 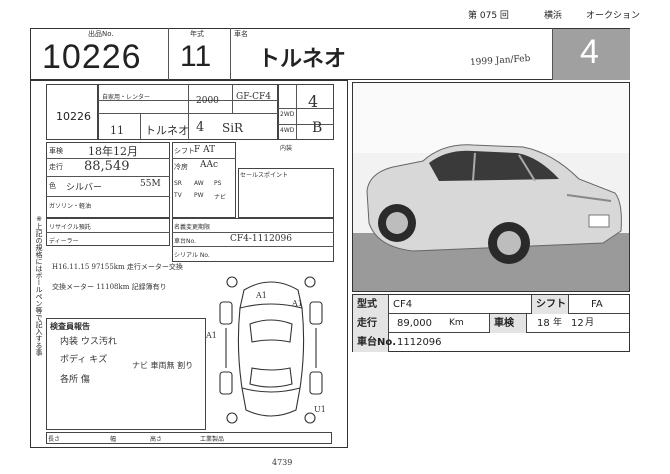 I want to click on spec-type-label: 型式, so click(x=371, y=304).